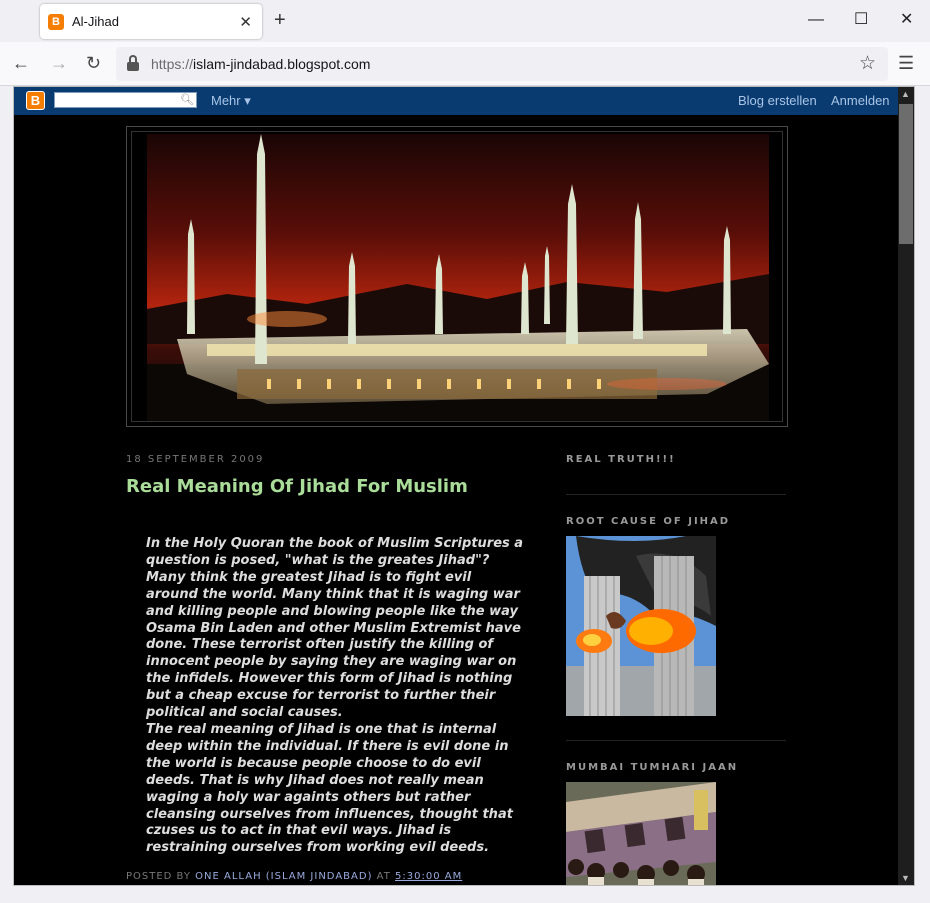 The width and height of the screenshot is (930, 903). What do you see at coordinates (283, 876) in the screenshot?
I see `author-link: ONE ALLAH (ISLAM JINDABAD)` at bounding box center [283, 876].